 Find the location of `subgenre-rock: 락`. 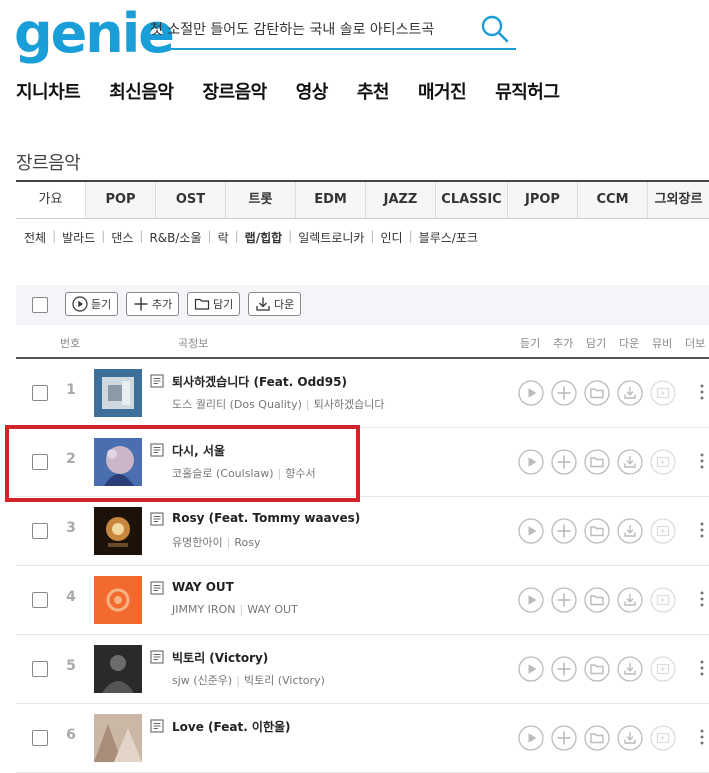

subgenre-rock: 락 is located at coordinates (223, 237).